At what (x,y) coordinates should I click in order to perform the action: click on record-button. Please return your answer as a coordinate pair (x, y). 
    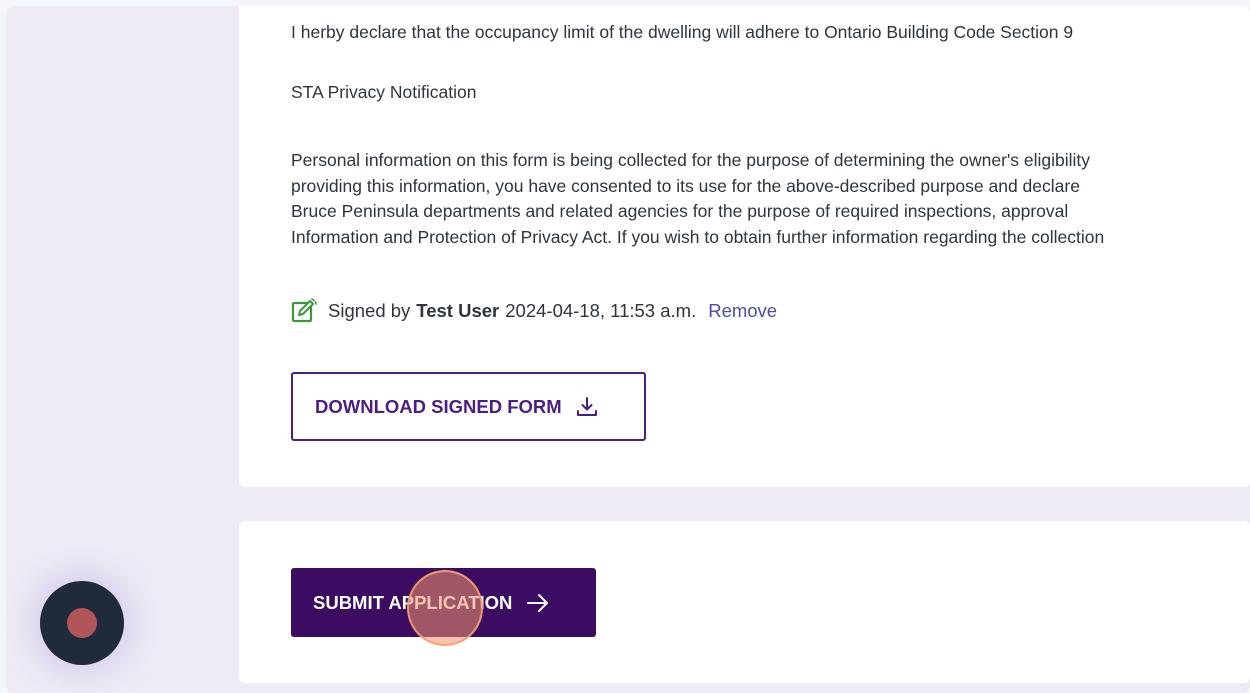
    Looking at the image, I should click on (82, 623).